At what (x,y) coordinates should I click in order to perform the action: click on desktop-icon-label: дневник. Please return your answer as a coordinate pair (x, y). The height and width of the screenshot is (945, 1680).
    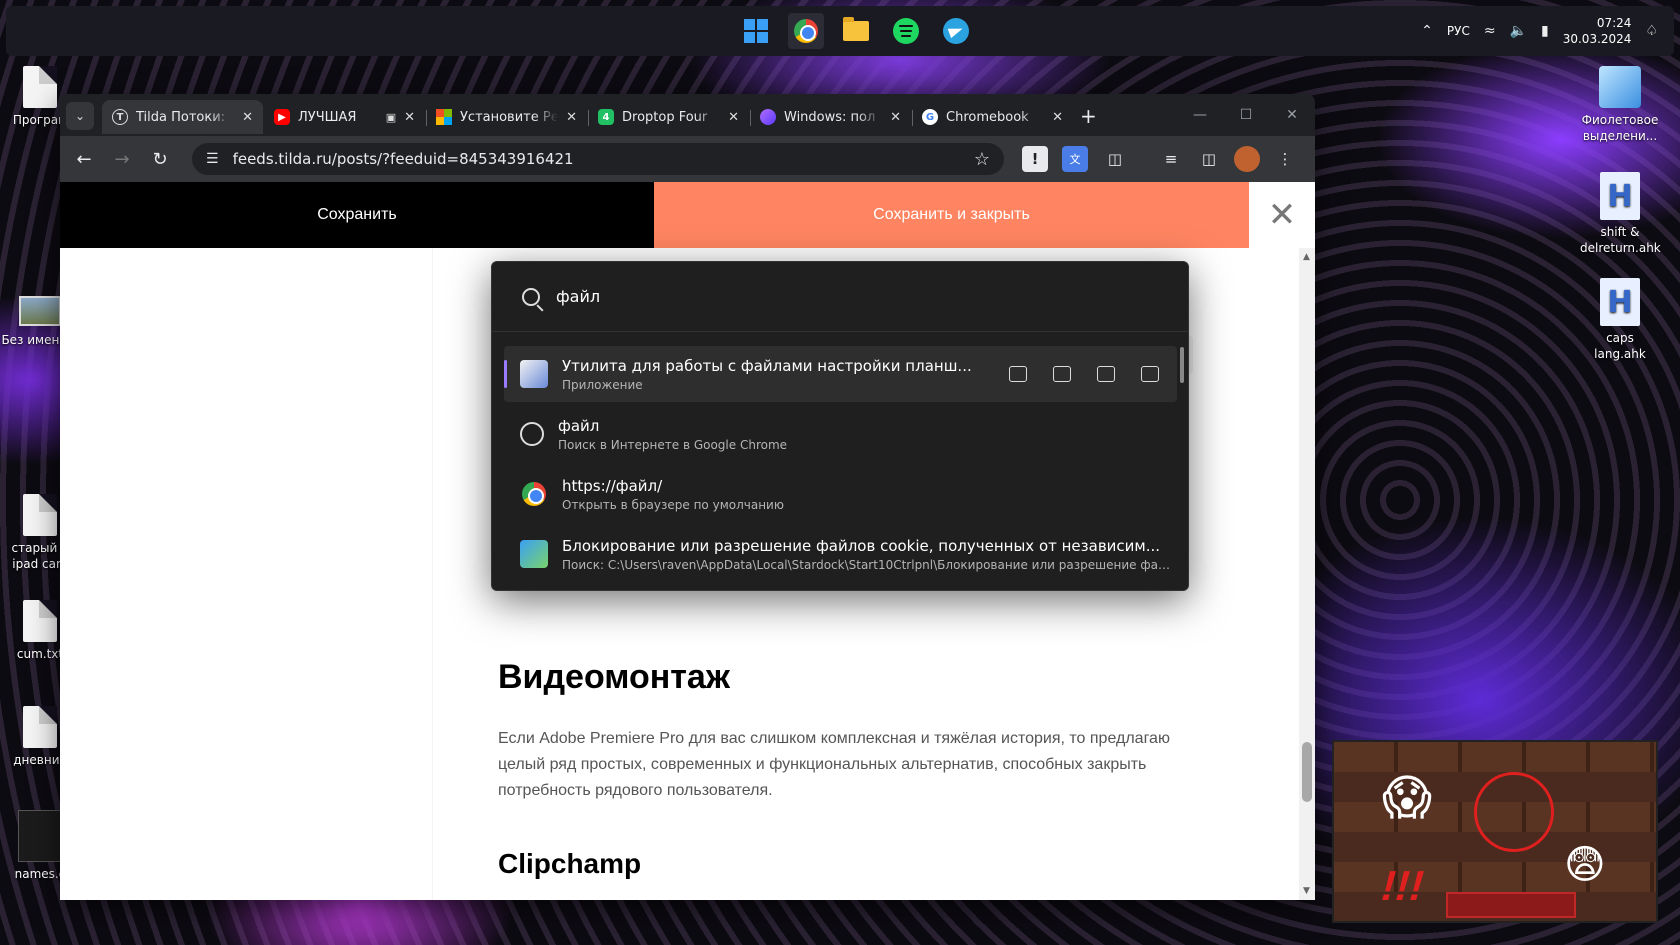
    Looking at the image, I should click on (40, 760).